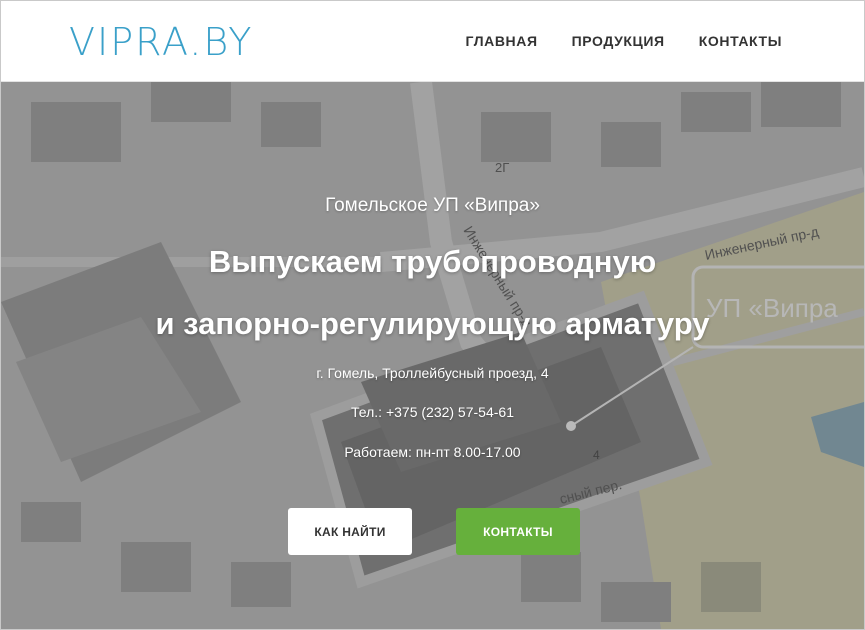 This screenshot has height=630, width=865. I want to click on site-header: VIPRA.BY ГЛАВНАЯ ПРОДУКЦИЯ КОНТАКТЫ, so click(432, 41).